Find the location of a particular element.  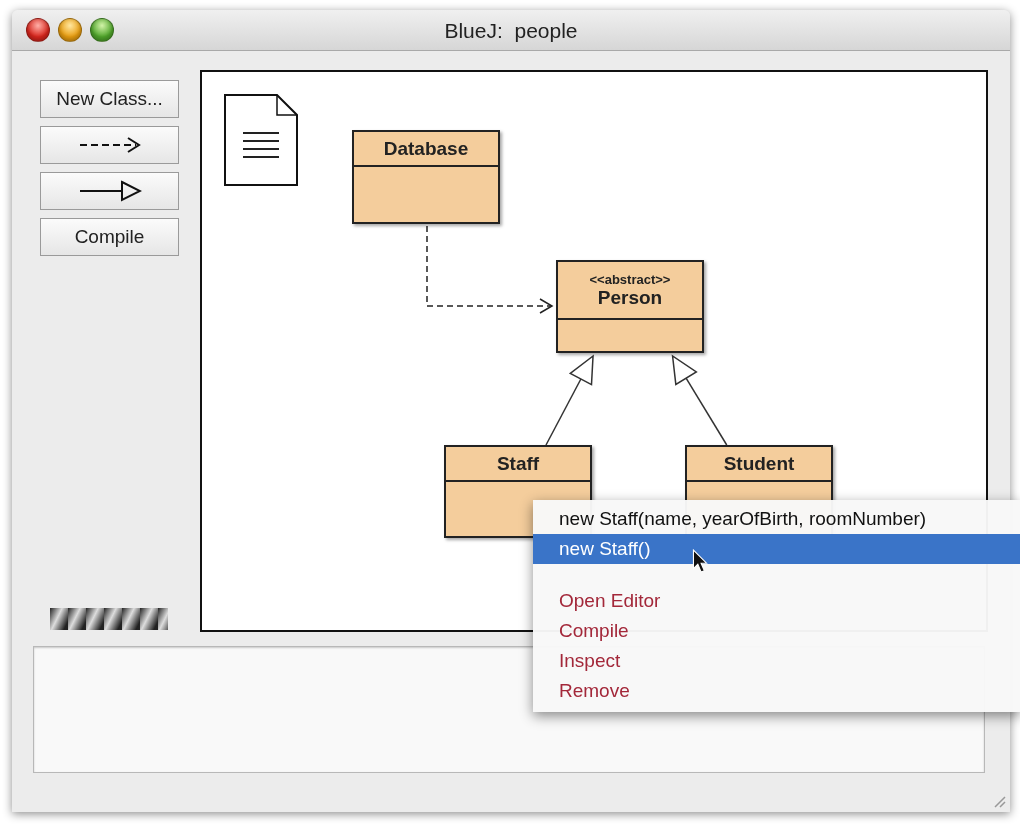

window-title: BlueJ: people is located at coordinates (511, 31).